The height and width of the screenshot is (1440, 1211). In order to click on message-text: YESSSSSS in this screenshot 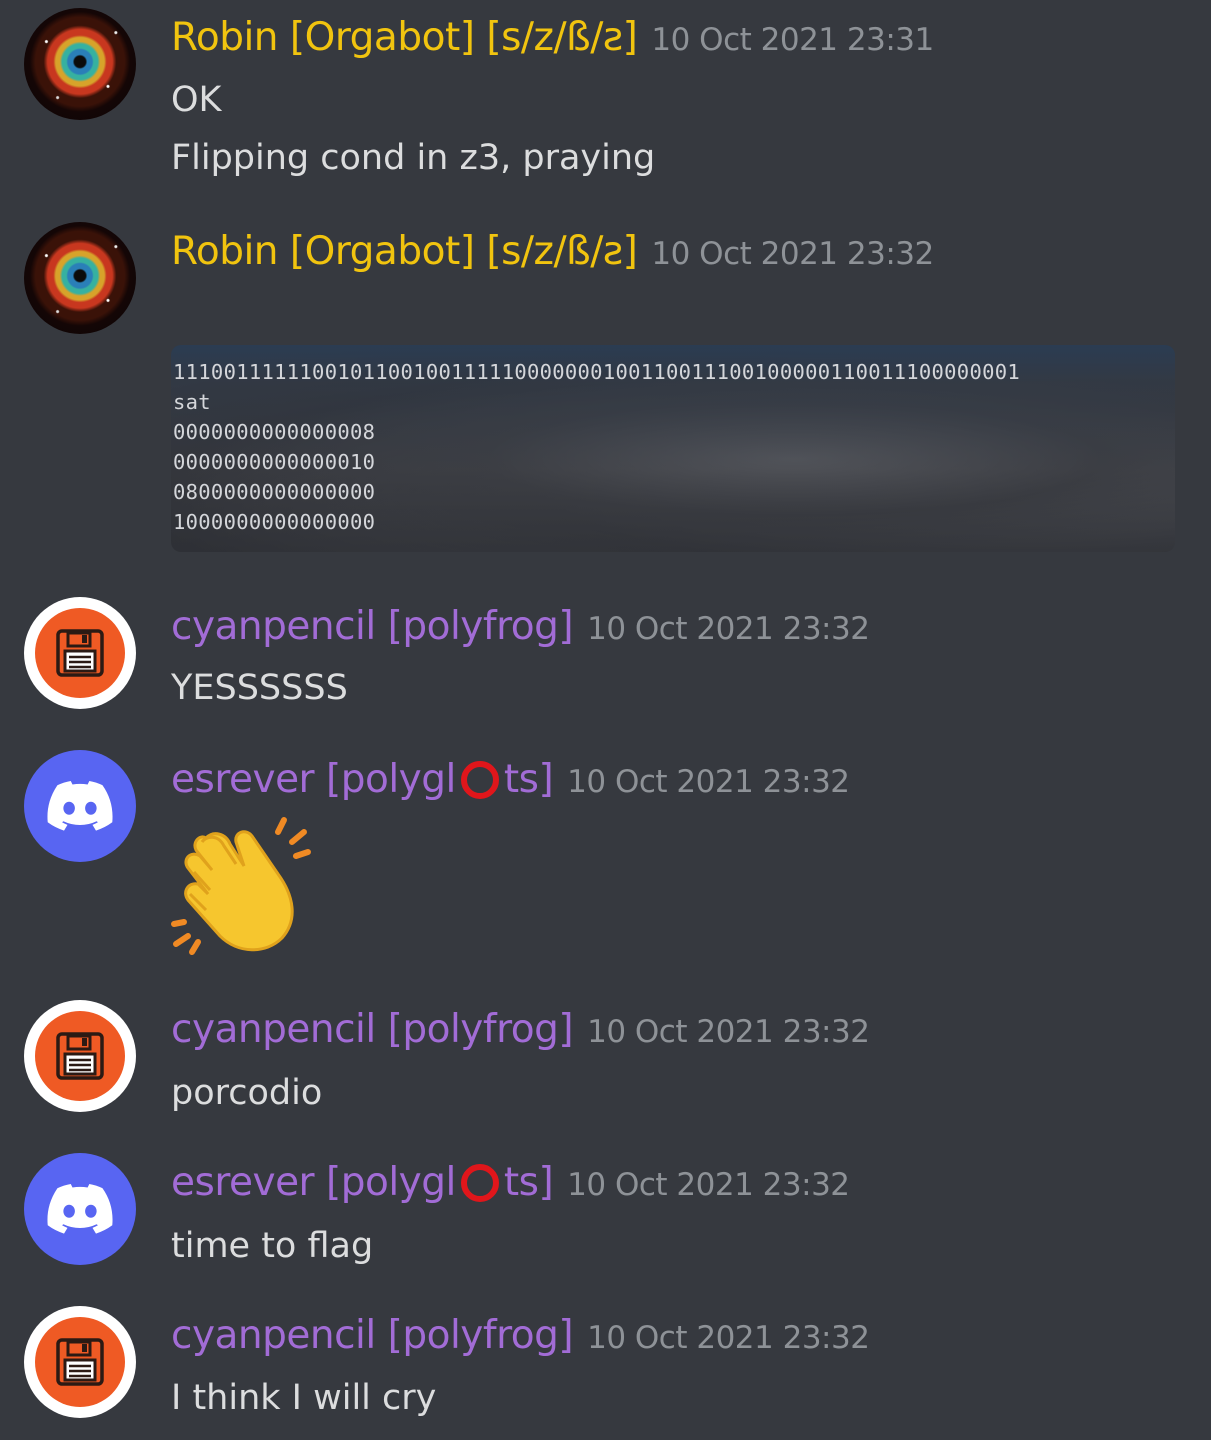, I will do `click(259, 688)`.